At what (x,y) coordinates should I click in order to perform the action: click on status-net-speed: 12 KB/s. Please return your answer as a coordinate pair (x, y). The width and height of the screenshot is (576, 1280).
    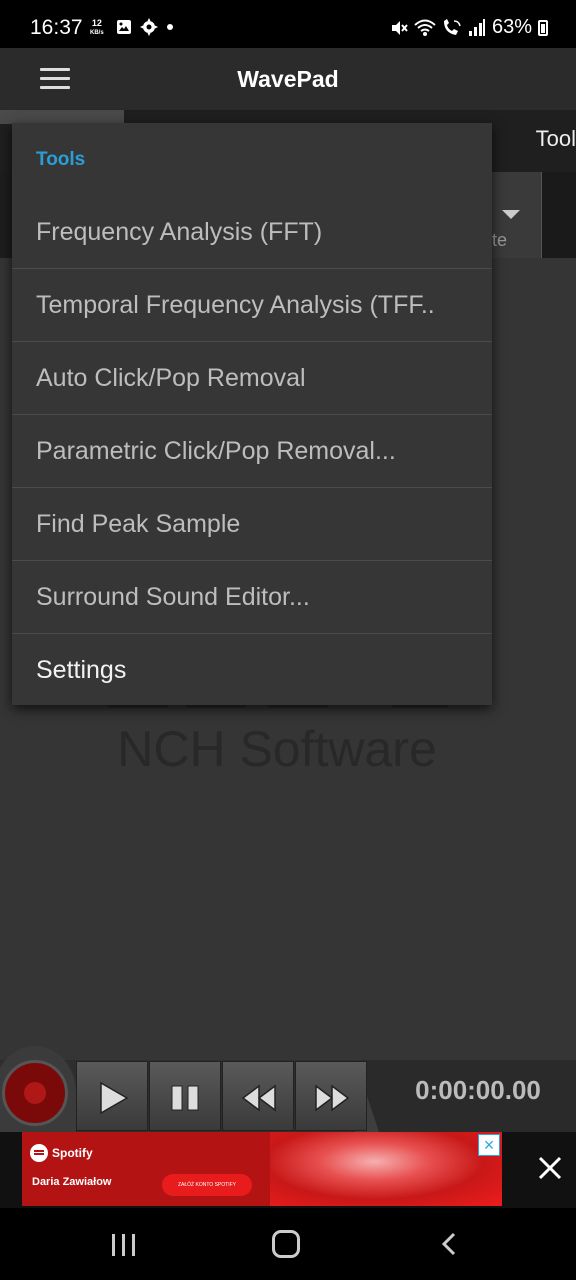
    Looking at the image, I should click on (97, 28).